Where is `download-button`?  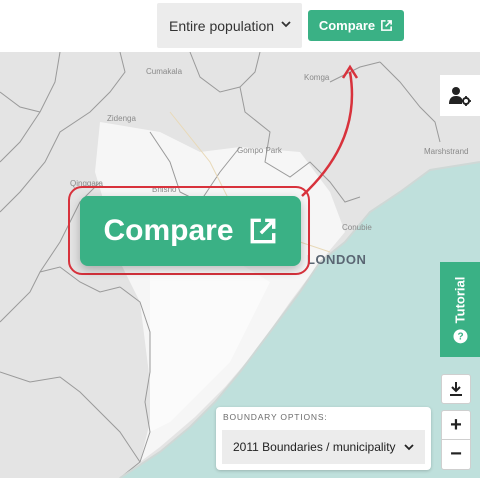 download-button is located at coordinates (456, 389).